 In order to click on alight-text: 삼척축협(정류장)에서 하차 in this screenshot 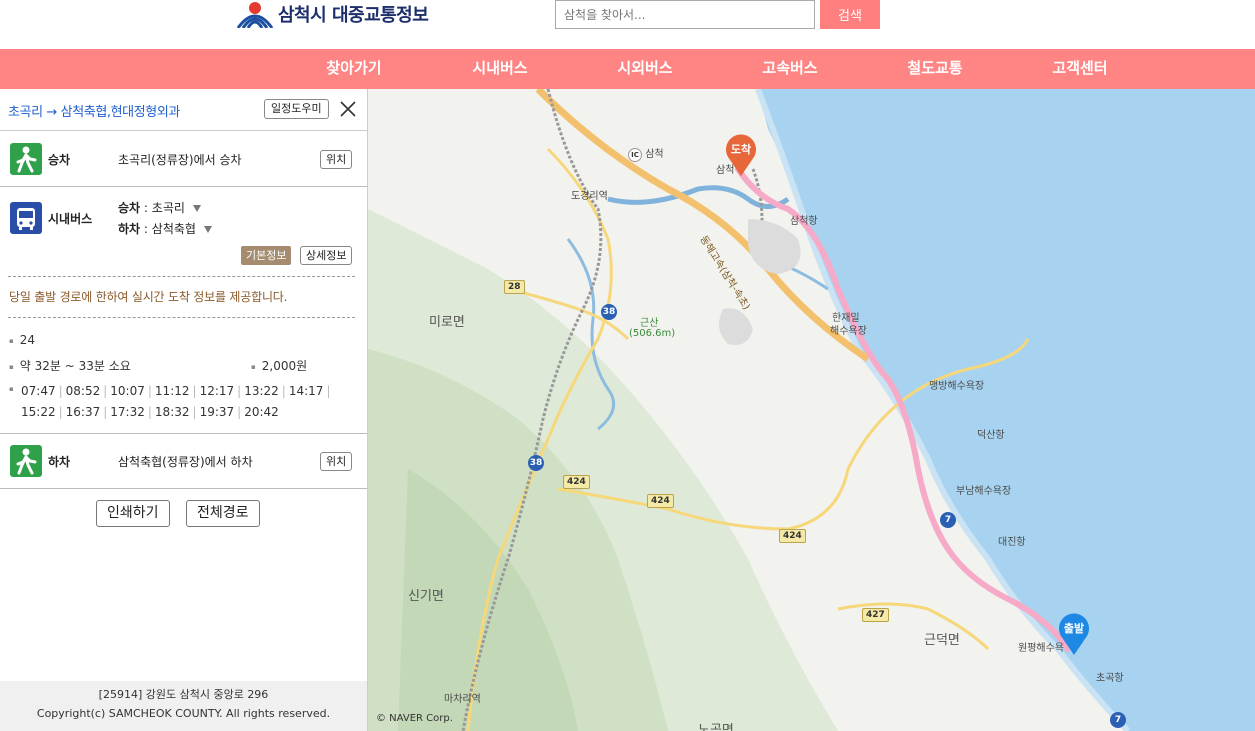, I will do `click(185, 462)`.